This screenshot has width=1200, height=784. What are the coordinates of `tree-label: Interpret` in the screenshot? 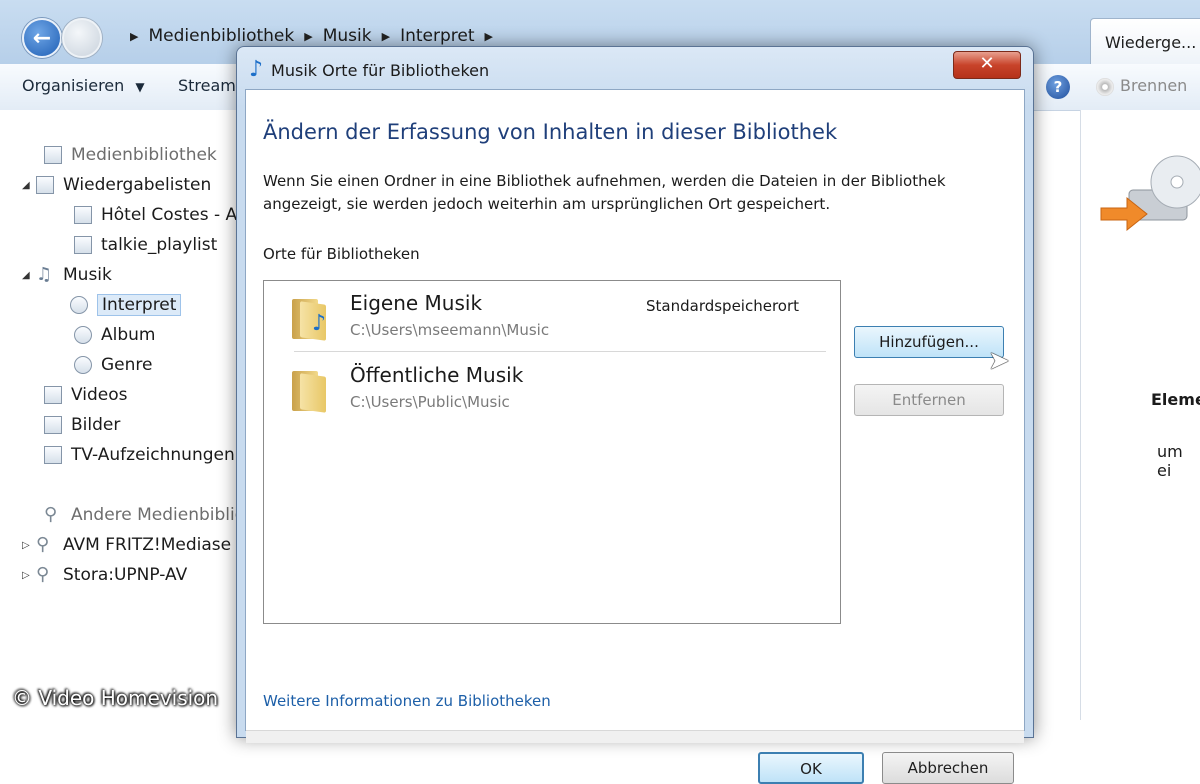 It's located at (139, 305).